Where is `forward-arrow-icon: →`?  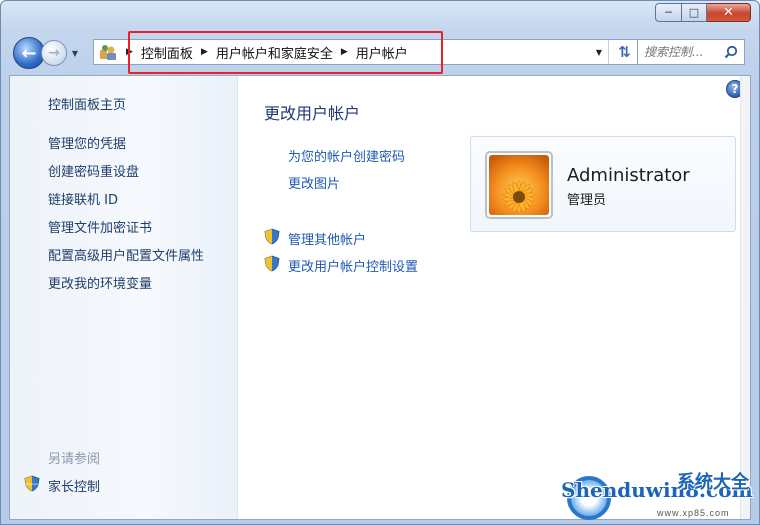 forward-arrow-icon: → is located at coordinates (54, 53).